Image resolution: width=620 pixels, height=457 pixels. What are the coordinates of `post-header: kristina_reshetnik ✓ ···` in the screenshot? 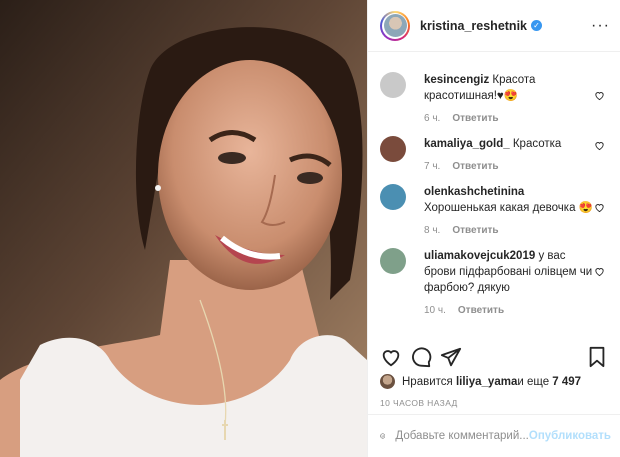 It's located at (494, 26).